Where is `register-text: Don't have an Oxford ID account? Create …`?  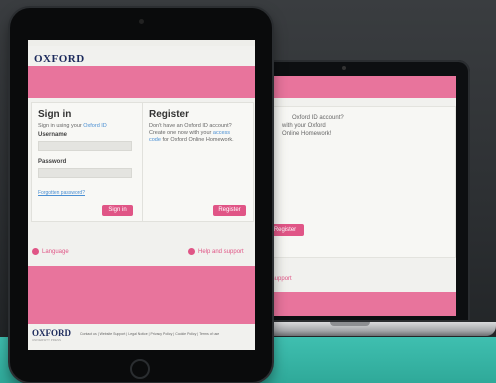
register-text: Don't have an Oxford ID account? Create … is located at coordinates (199, 133).